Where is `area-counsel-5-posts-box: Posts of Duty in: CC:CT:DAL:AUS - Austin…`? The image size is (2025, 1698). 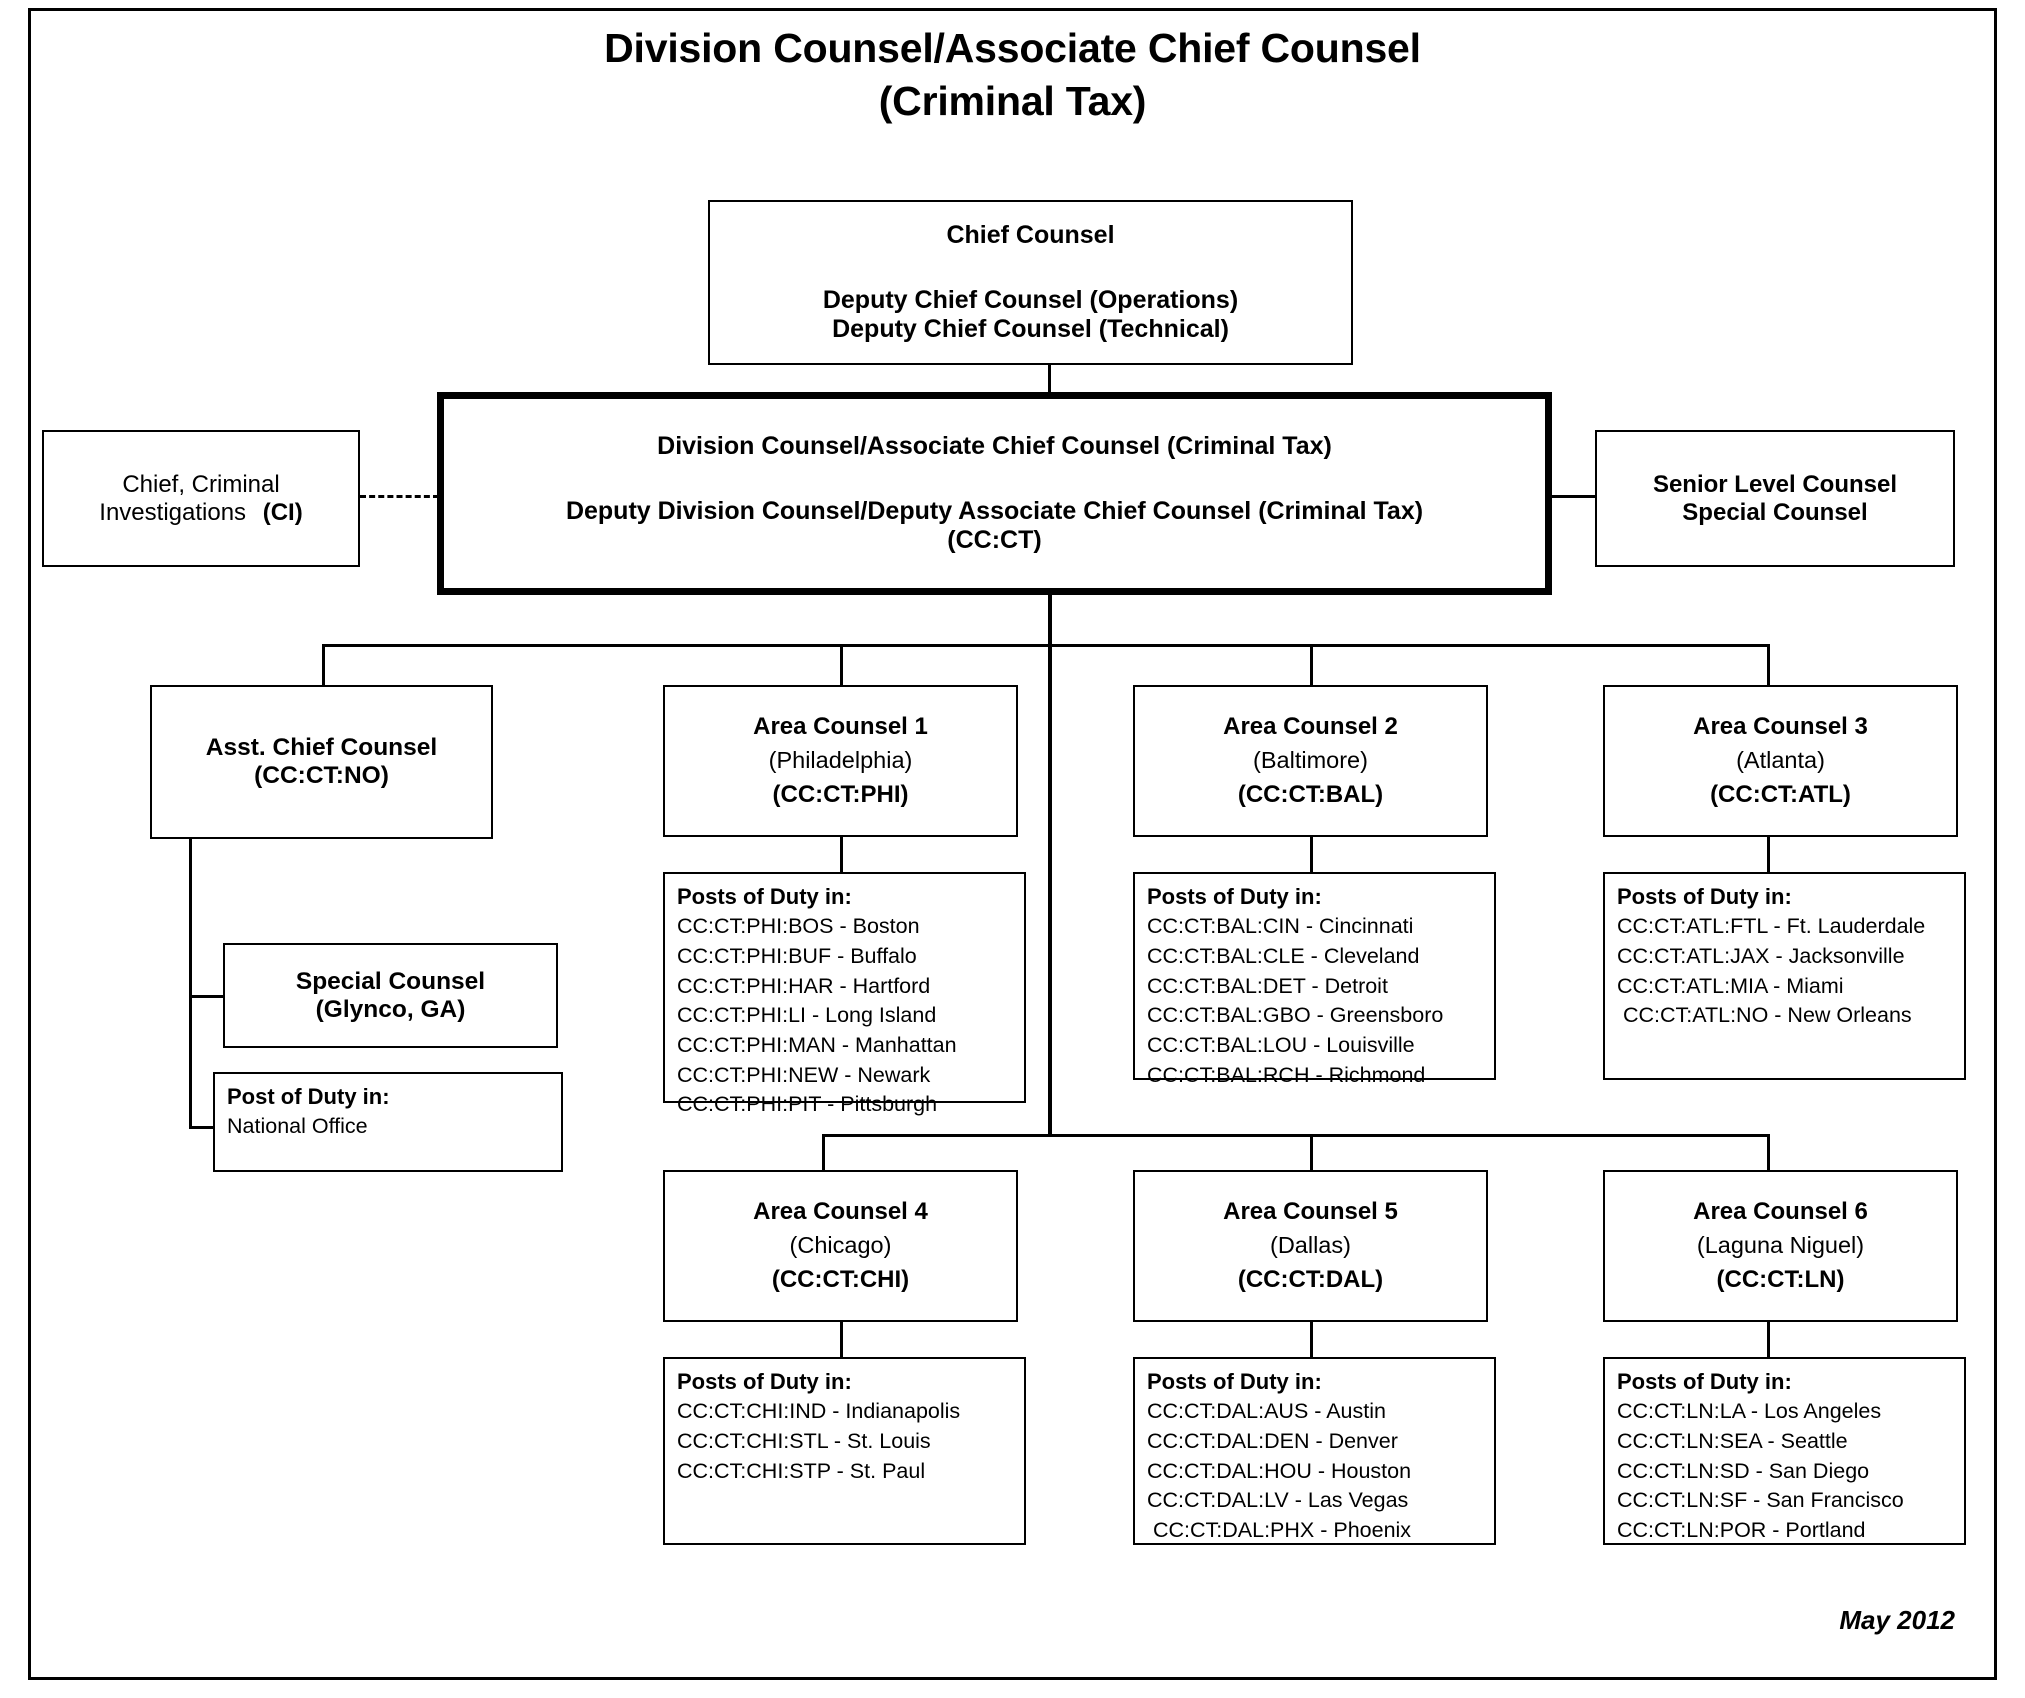
area-counsel-5-posts-box: Posts of Duty in: CC:CT:DAL:AUS - Austin… is located at coordinates (1314, 1451).